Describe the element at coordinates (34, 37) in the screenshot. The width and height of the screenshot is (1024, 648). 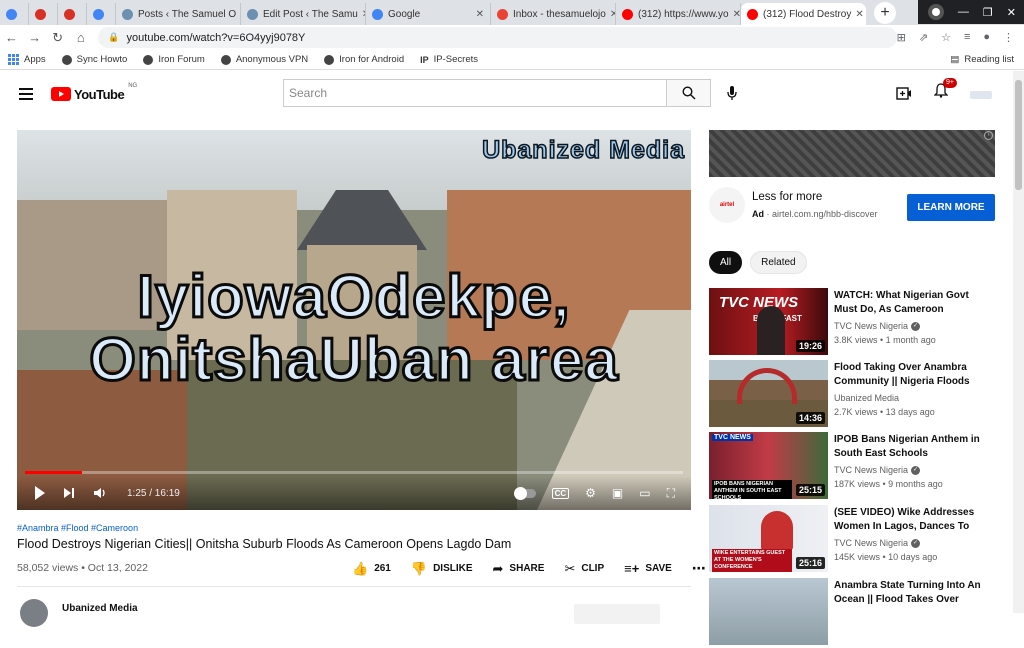
I see `forward-icon: →` at that location.